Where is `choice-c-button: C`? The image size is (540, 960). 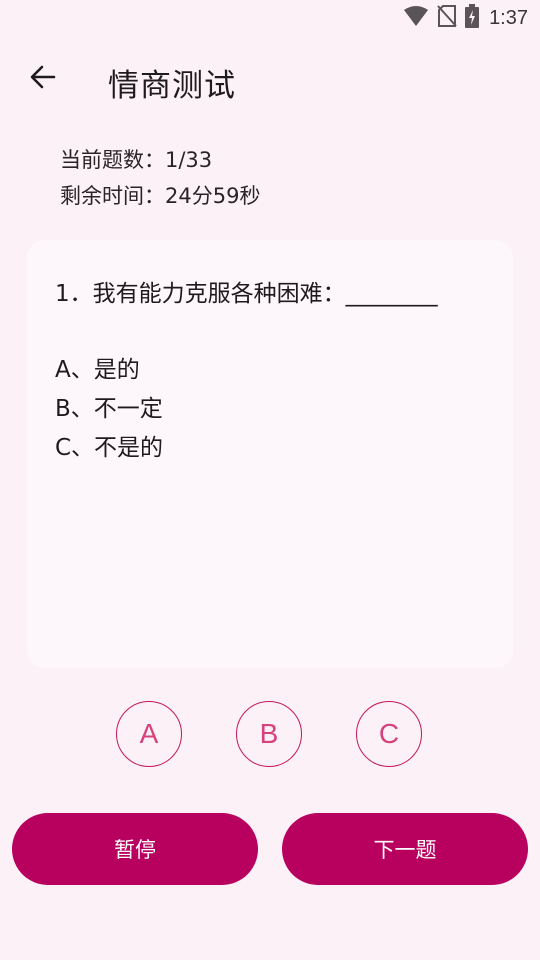 choice-c-button: C is located at coordinates (389, 734).